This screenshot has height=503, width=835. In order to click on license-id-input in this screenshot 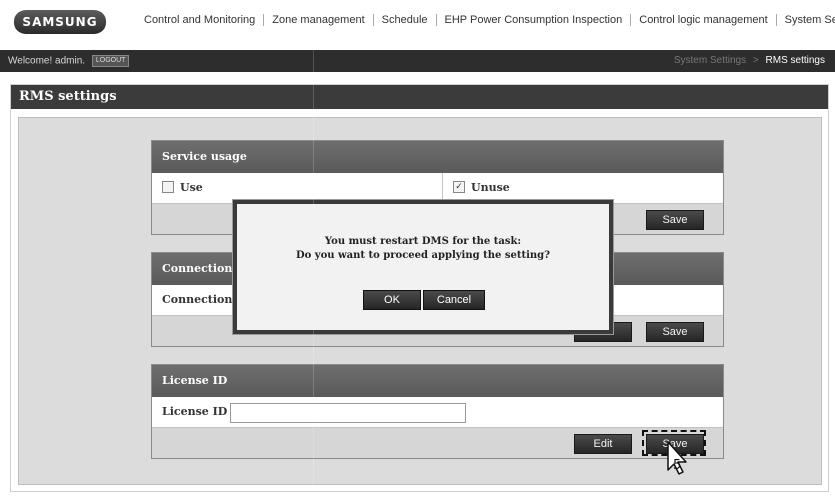, I will do `click(348, 413)`.